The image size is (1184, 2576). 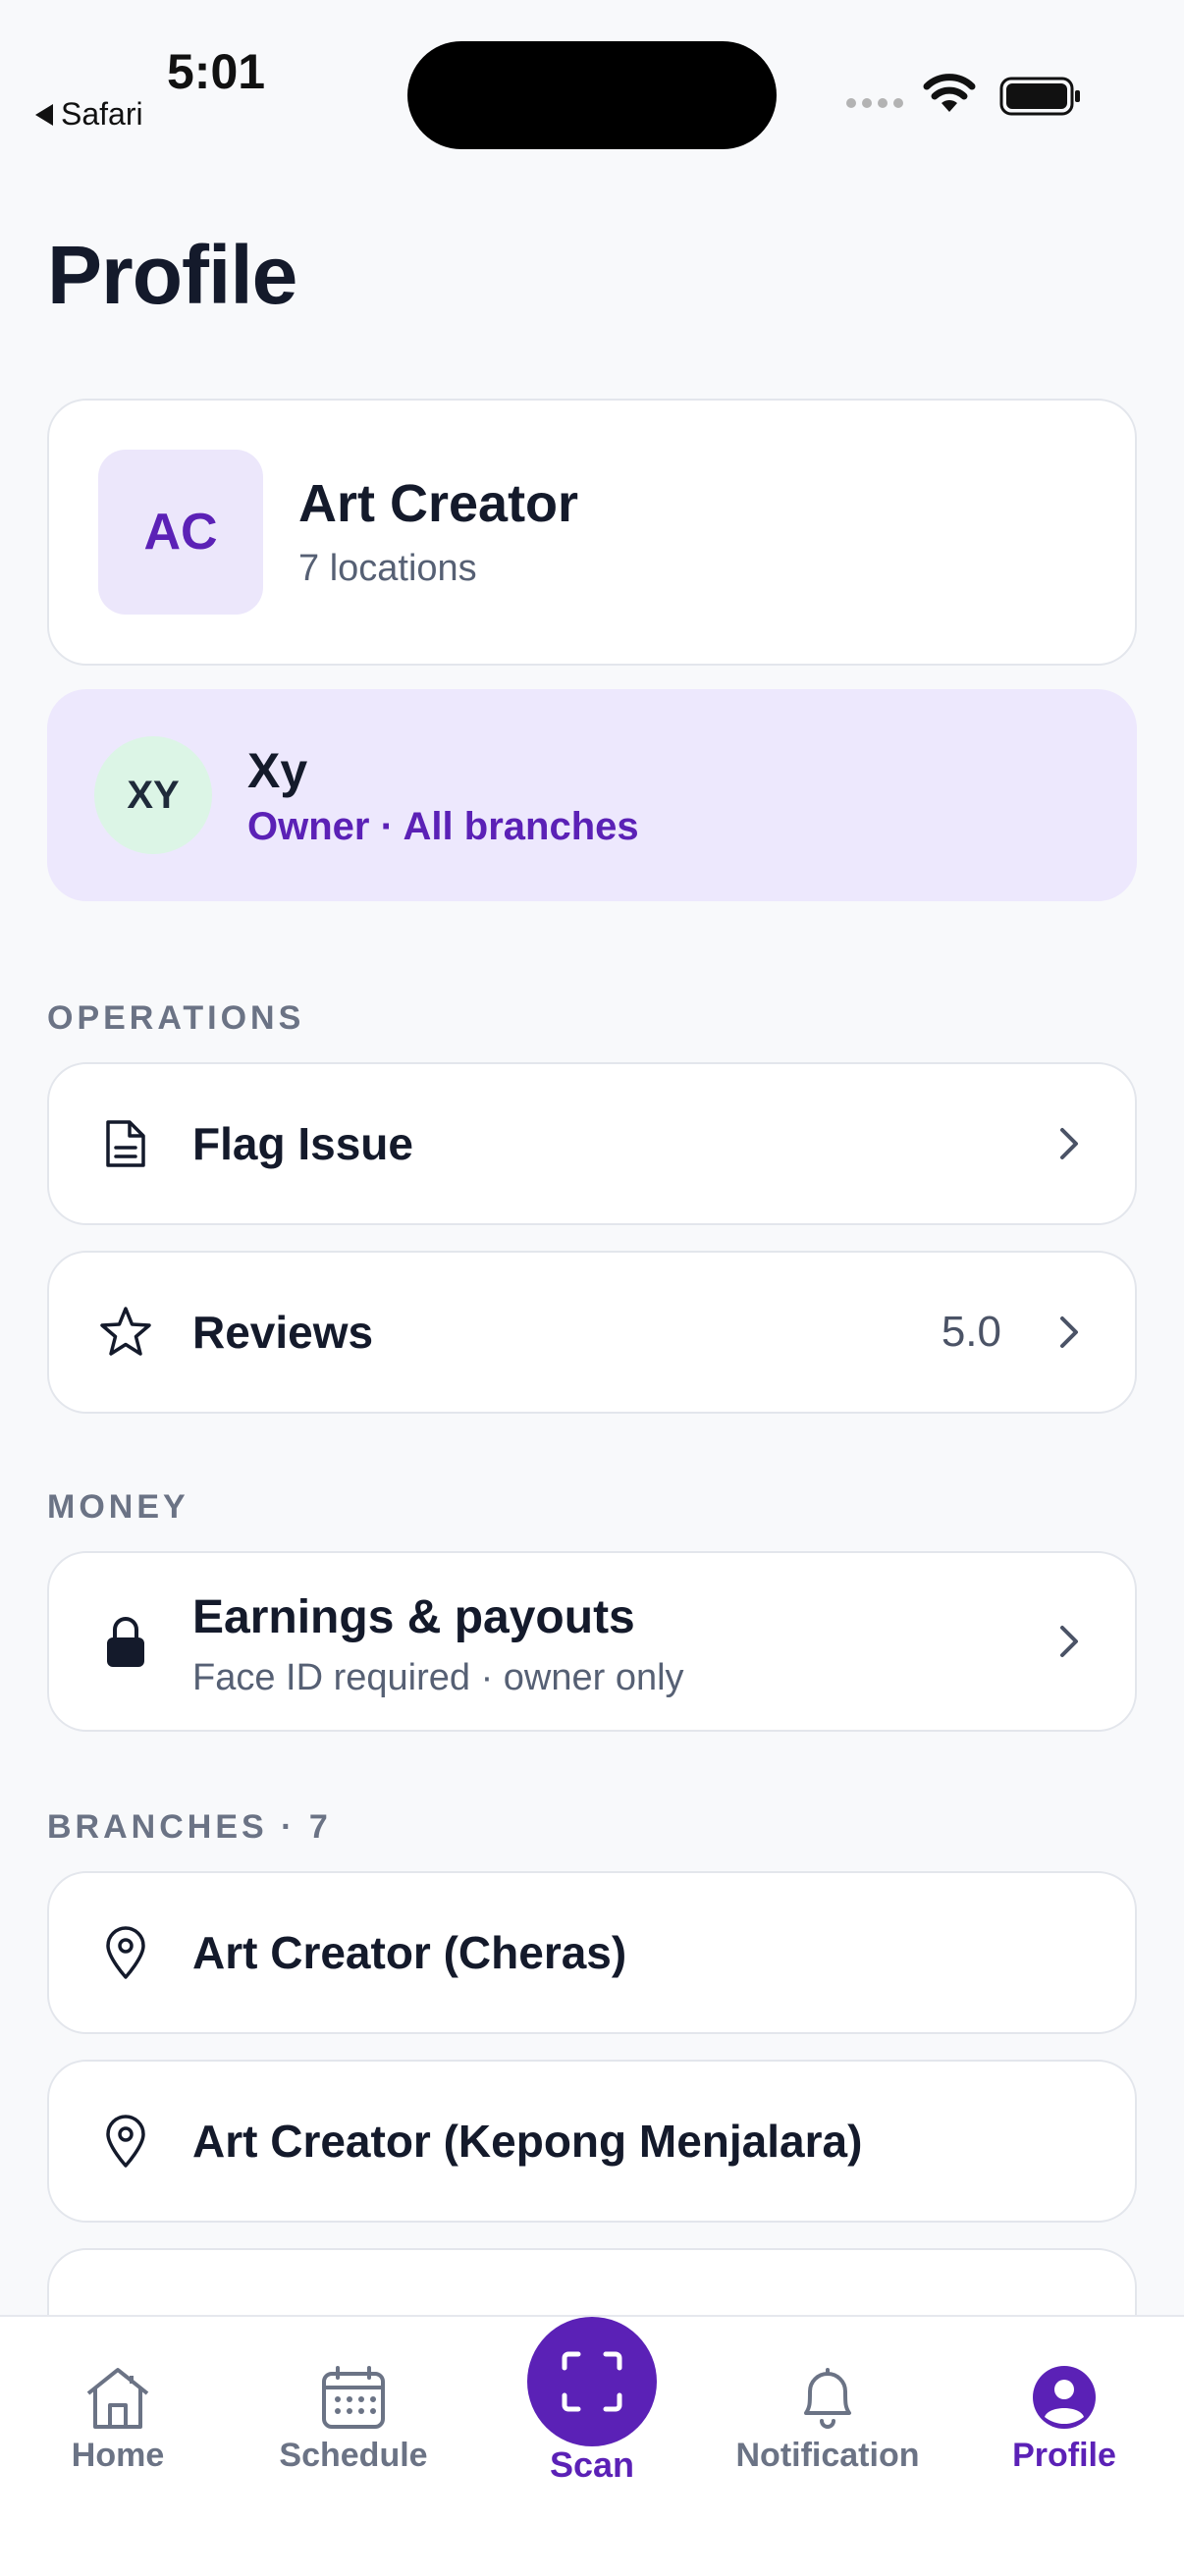 What do you see at coordinates (592, 1332) in the screenshot?
I see `reviews-row: Reviews 5.0` at bounding box center [592, 1332].